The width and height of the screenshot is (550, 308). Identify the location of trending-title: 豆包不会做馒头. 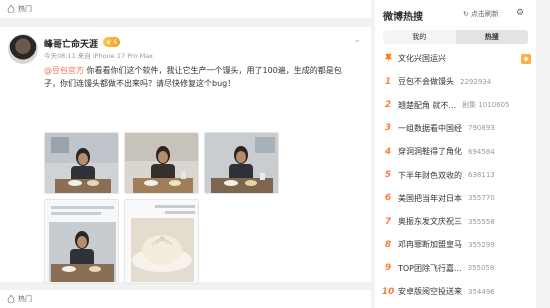
(426, 82).